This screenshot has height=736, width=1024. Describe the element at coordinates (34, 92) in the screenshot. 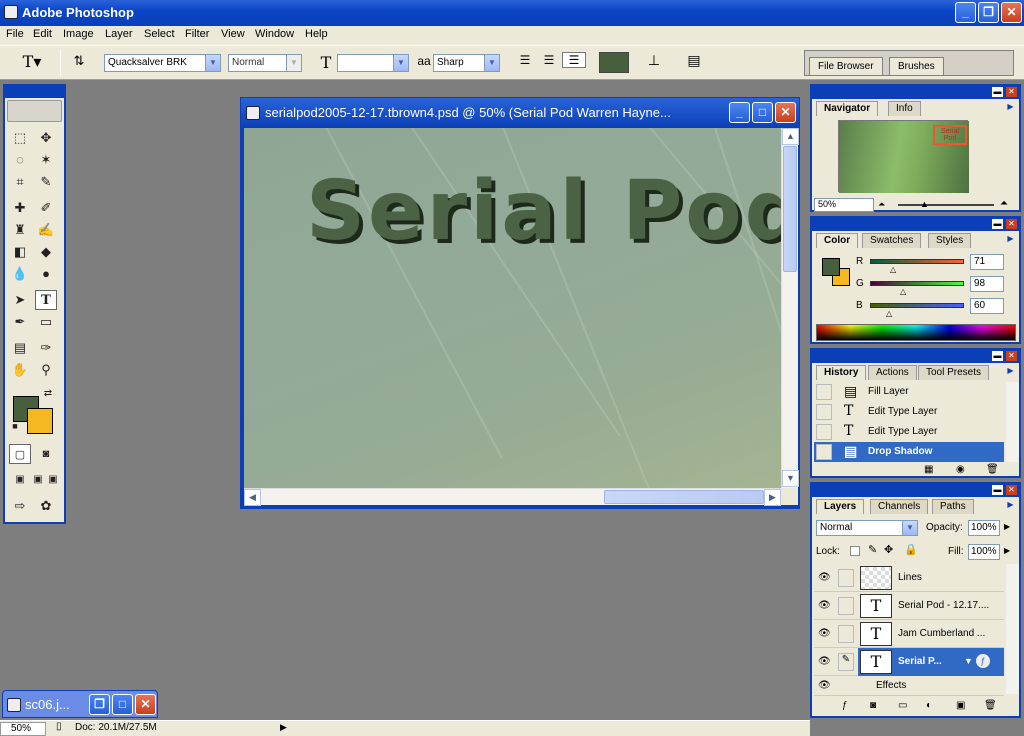

I see `toolbox-header` at that location.